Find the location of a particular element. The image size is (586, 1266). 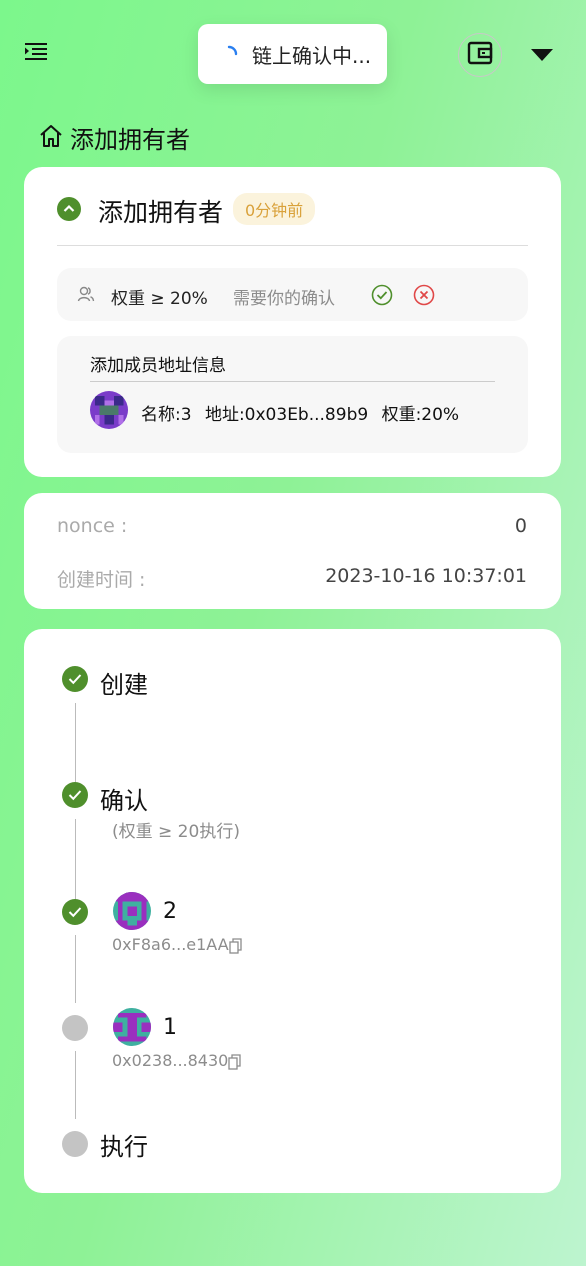

step-execute-label: 执行 is located at coordinates (124, 1147).